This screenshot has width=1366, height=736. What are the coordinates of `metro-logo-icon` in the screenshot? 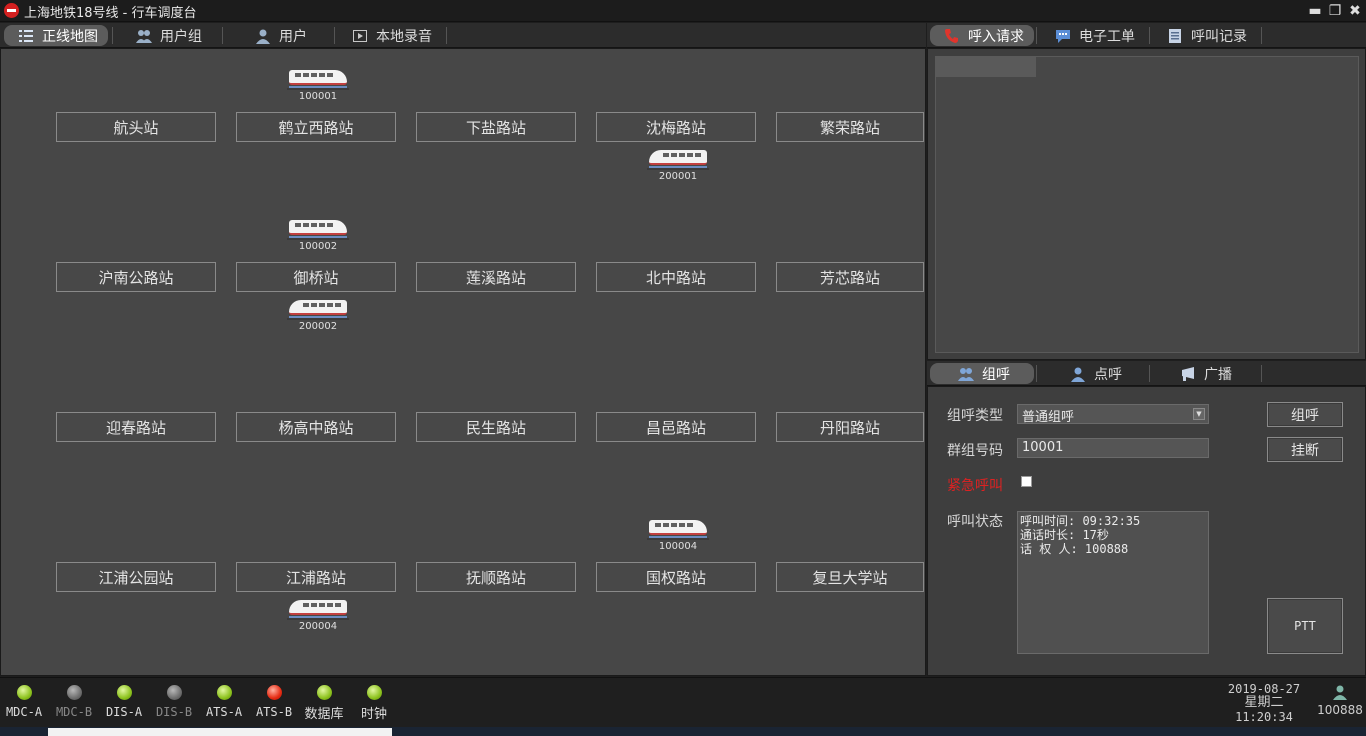 It's located at (11, 10).